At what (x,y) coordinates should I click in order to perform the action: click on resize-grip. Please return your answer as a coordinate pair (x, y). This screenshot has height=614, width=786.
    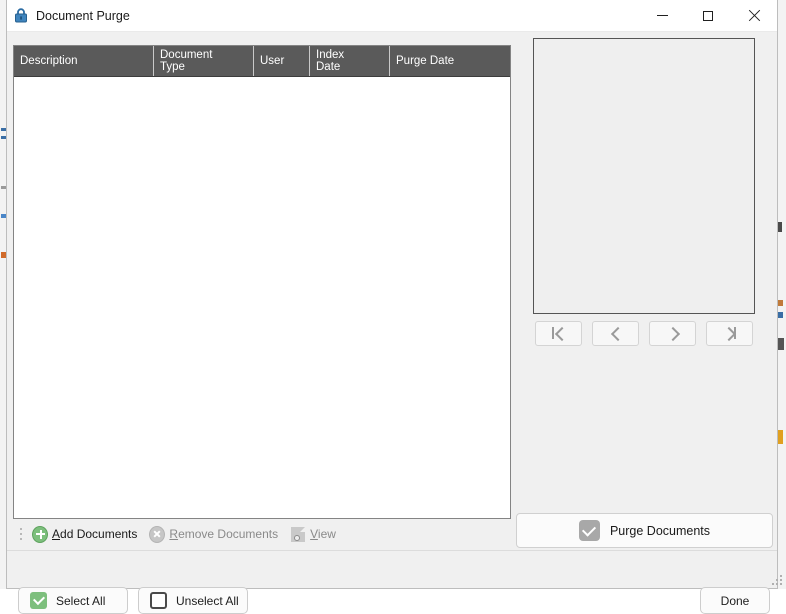
    Looking at the image, I should click on (778, 581).